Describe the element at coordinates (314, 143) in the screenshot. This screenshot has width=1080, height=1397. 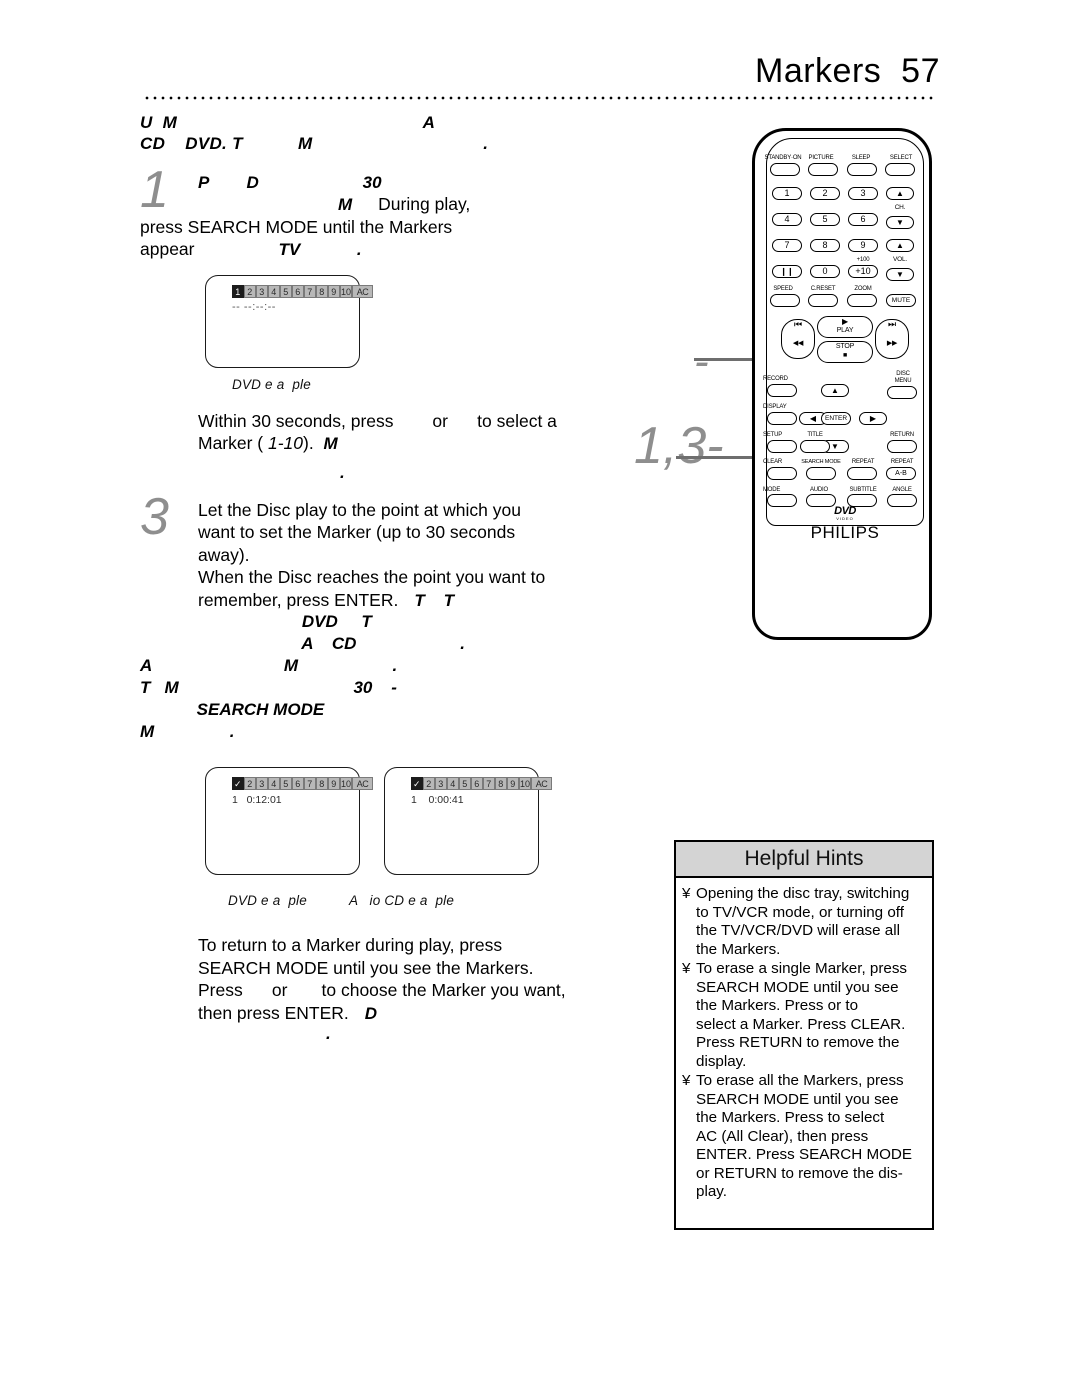
I see `intro-line-2: CD DVD. T M .` at that location.